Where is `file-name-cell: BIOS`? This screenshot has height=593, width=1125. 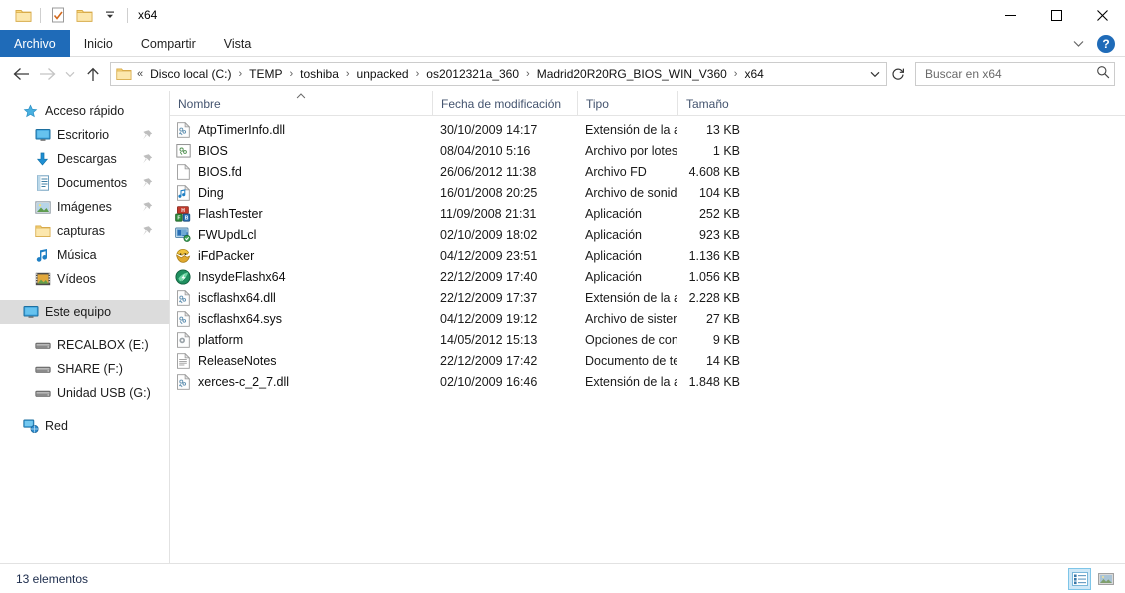 file-name-cell: BIOS is located at coordinates (301, 150).